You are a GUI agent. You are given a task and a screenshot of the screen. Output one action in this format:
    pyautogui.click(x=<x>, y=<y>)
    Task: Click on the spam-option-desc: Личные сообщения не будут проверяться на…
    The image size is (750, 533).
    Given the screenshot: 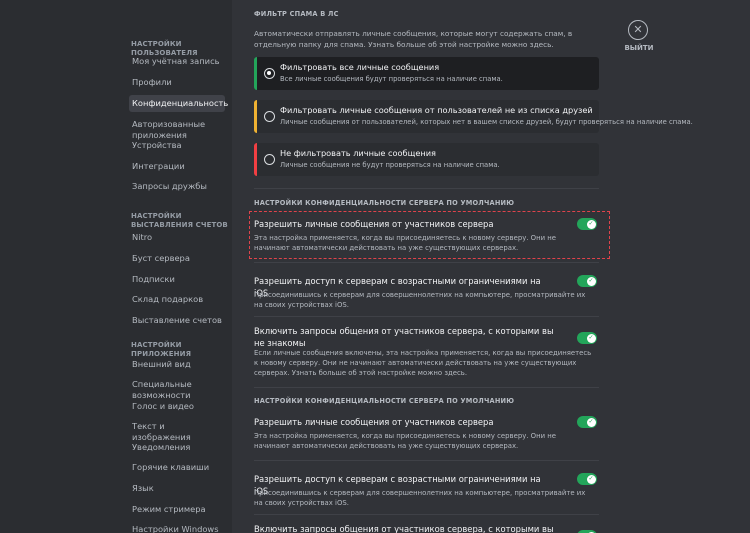 What is the action you would take?
    pyautogui.click(x=390, y=165)
    